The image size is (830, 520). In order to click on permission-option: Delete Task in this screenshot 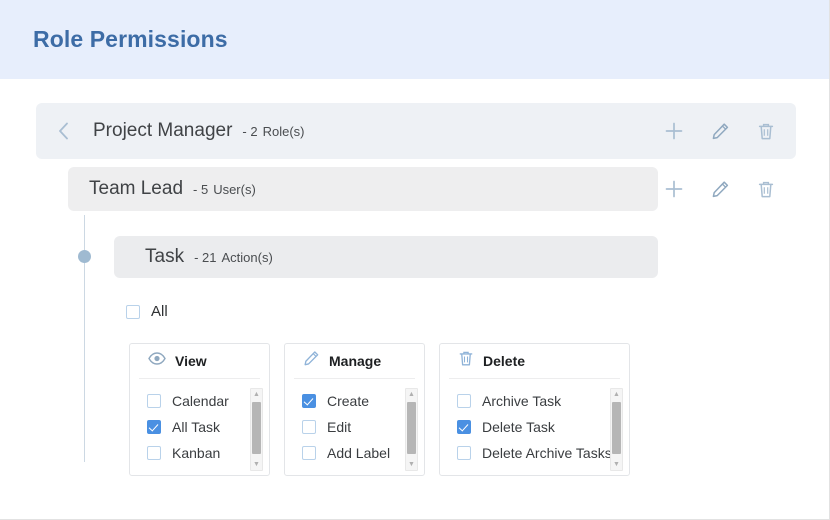, I will do `click(543, 427)`.